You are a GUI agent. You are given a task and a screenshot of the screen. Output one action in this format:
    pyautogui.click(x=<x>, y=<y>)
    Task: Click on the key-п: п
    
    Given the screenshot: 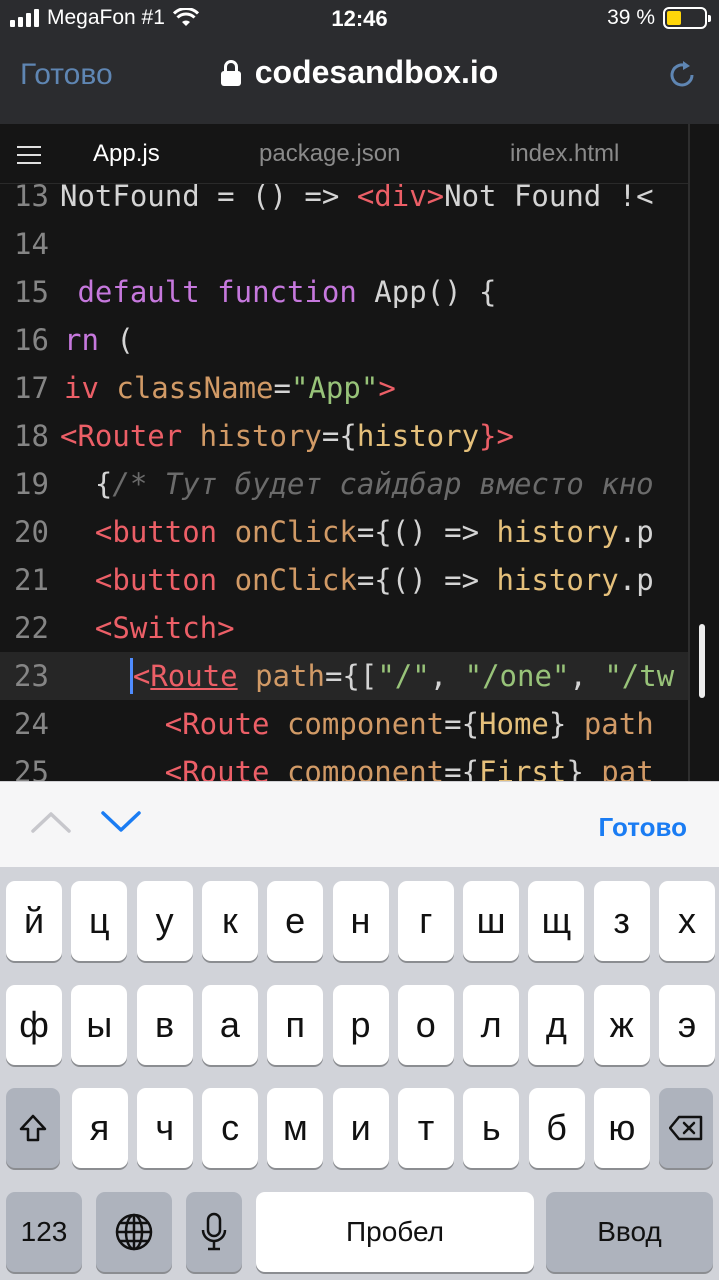 What is the action you would take?
    pyautogui.click(x=295, y=1025)
    